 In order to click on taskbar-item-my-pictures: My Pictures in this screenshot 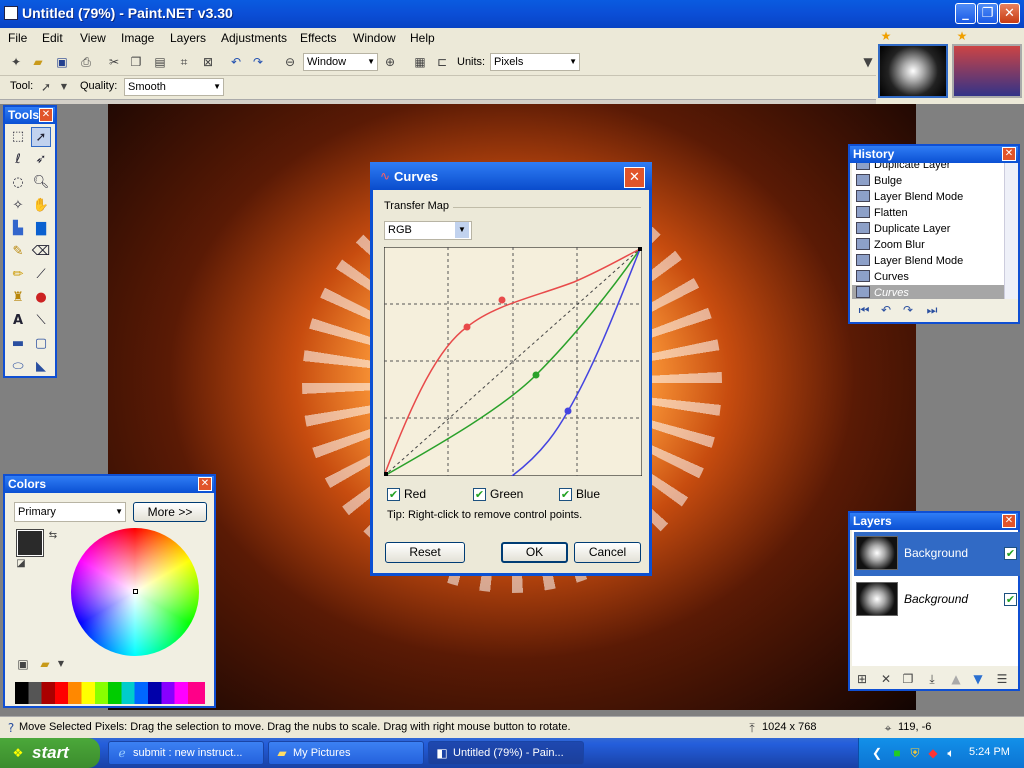, I will do `click(346, 753)`.